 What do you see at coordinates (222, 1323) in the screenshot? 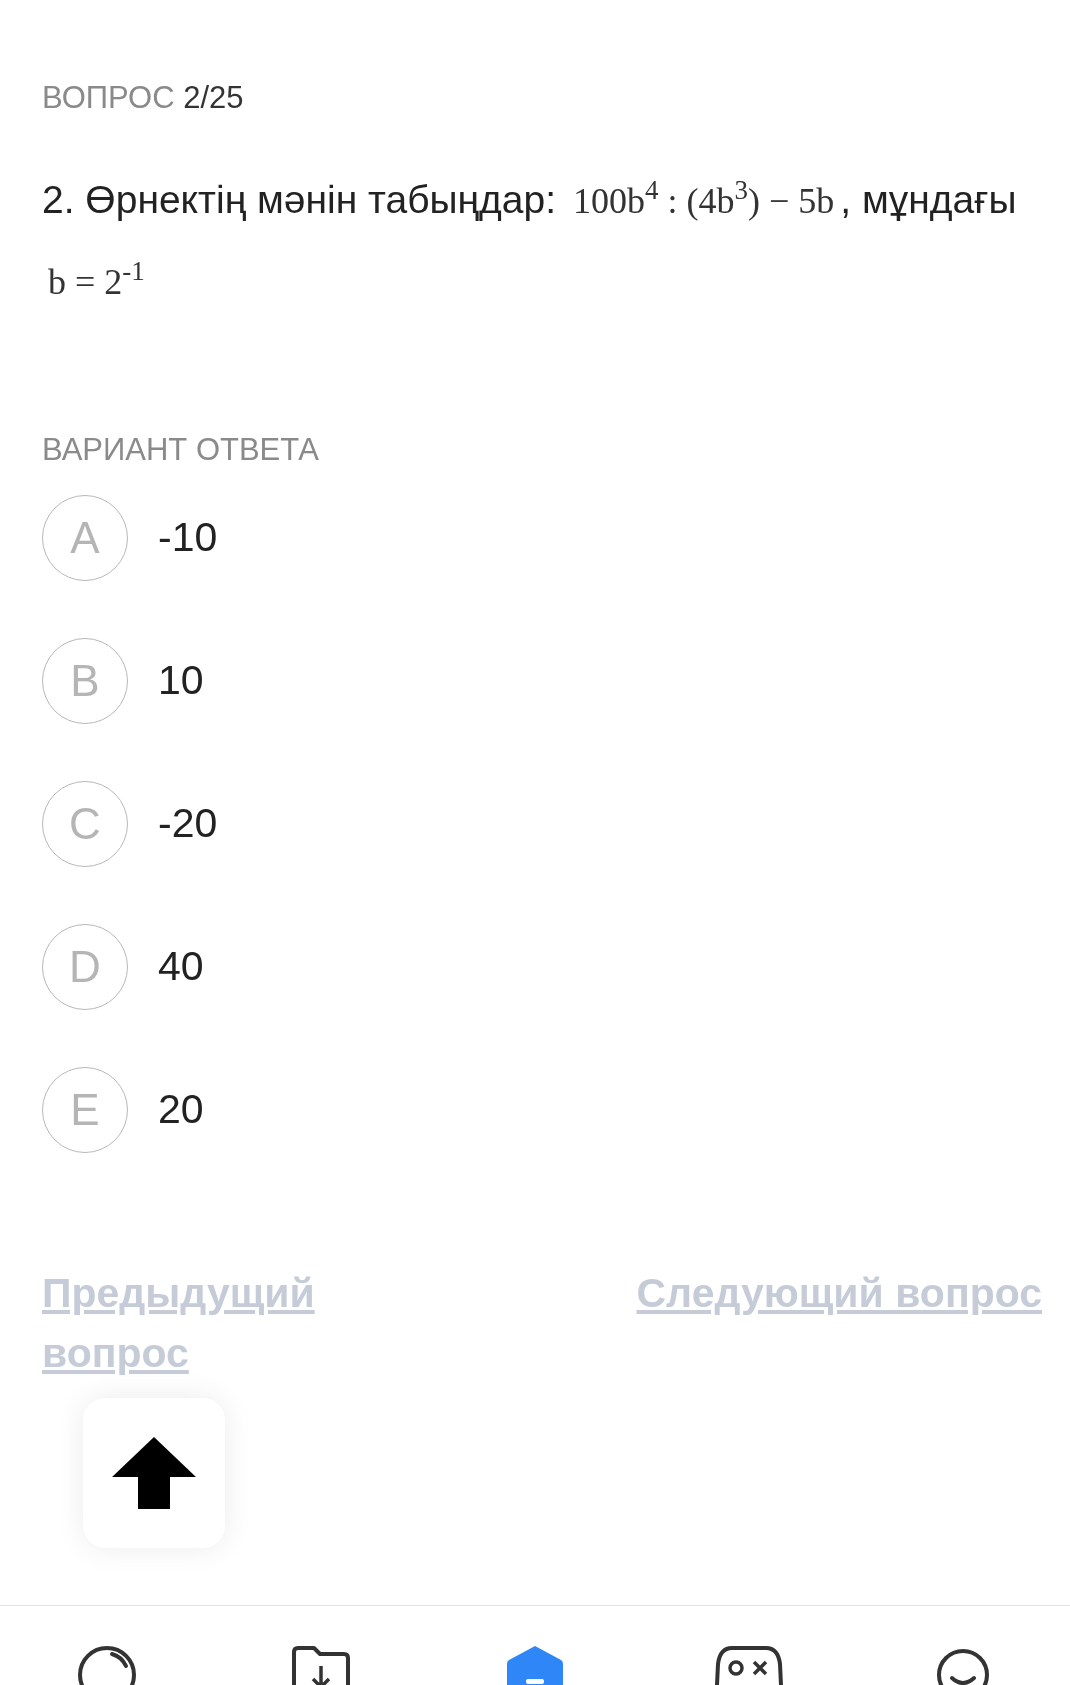
I see `previous-question-link: Предыдущий вопрос` at bounding box center [222, 1323].